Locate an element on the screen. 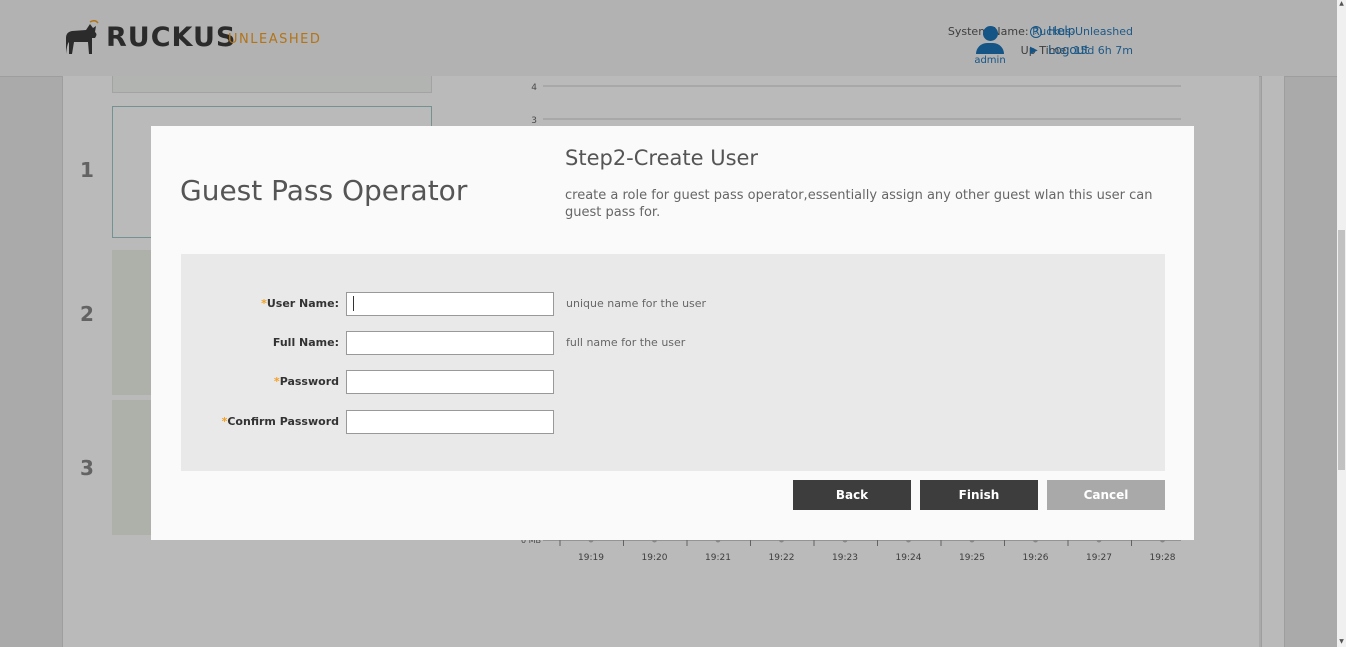 The height and width of the screenshot is (647, 1346). confirm-password-label: *Confirm Password is located at coordinates (280, 421).